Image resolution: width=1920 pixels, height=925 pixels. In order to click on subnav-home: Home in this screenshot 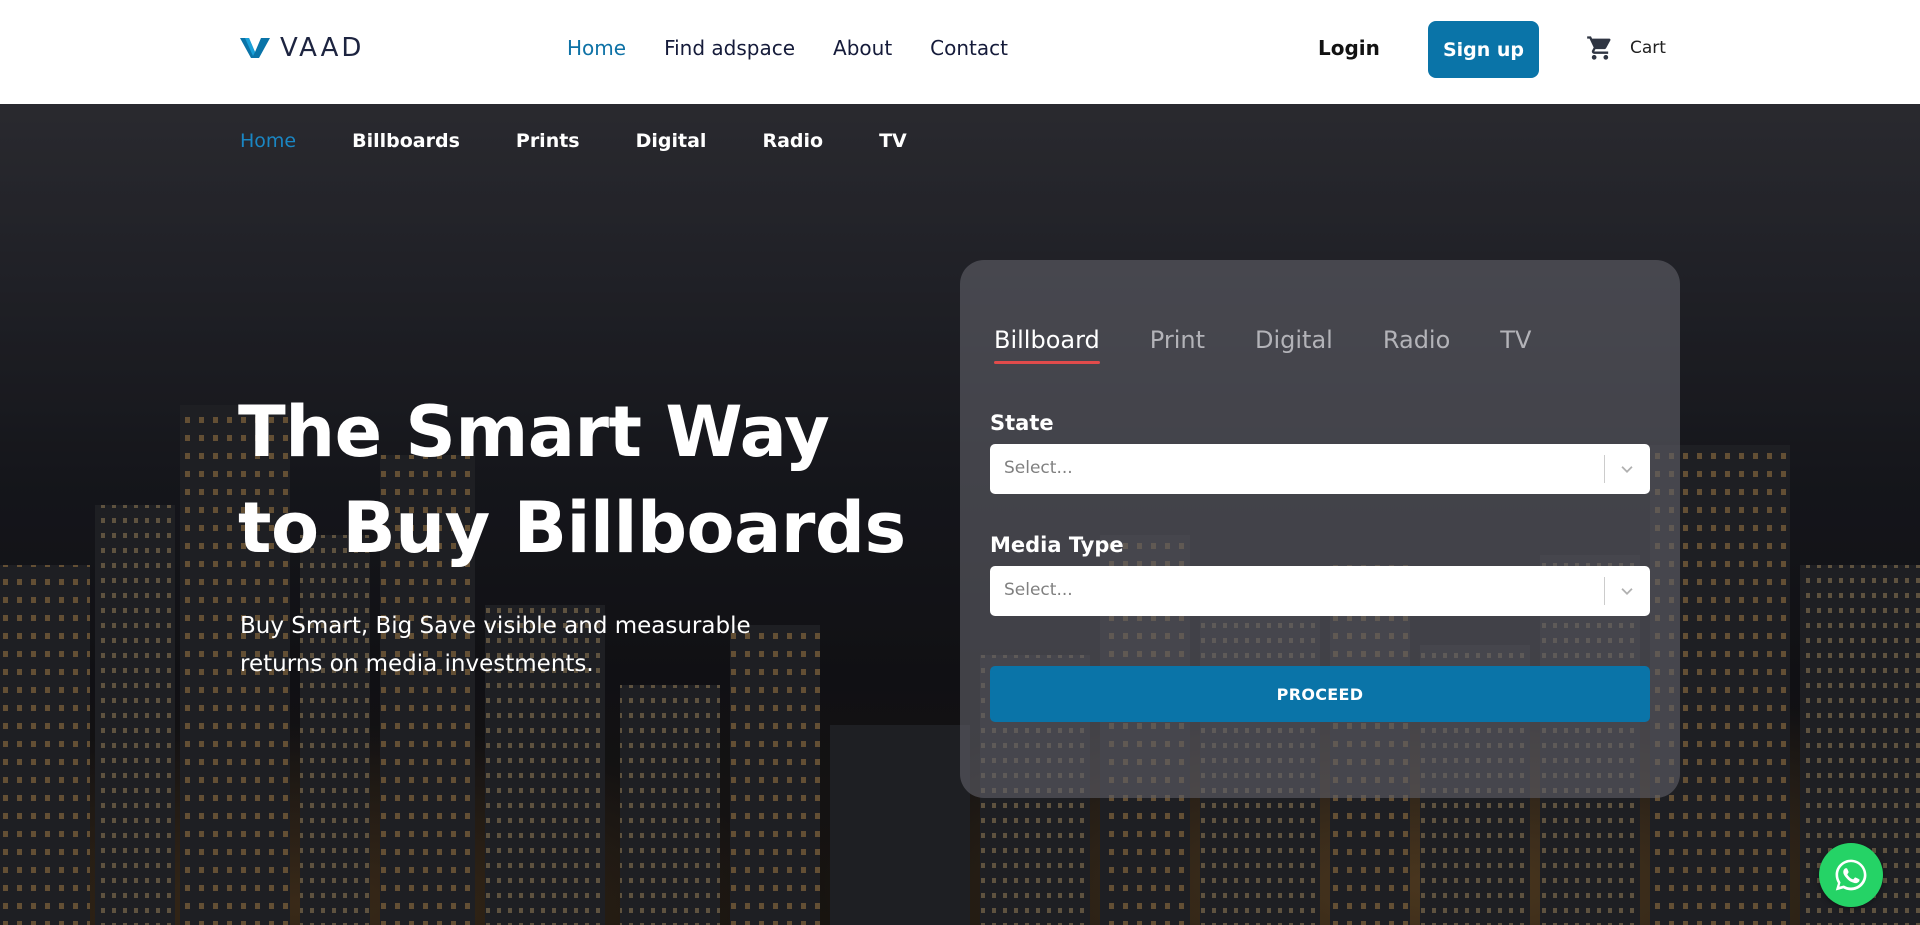, I will do `click(268, 141)`.